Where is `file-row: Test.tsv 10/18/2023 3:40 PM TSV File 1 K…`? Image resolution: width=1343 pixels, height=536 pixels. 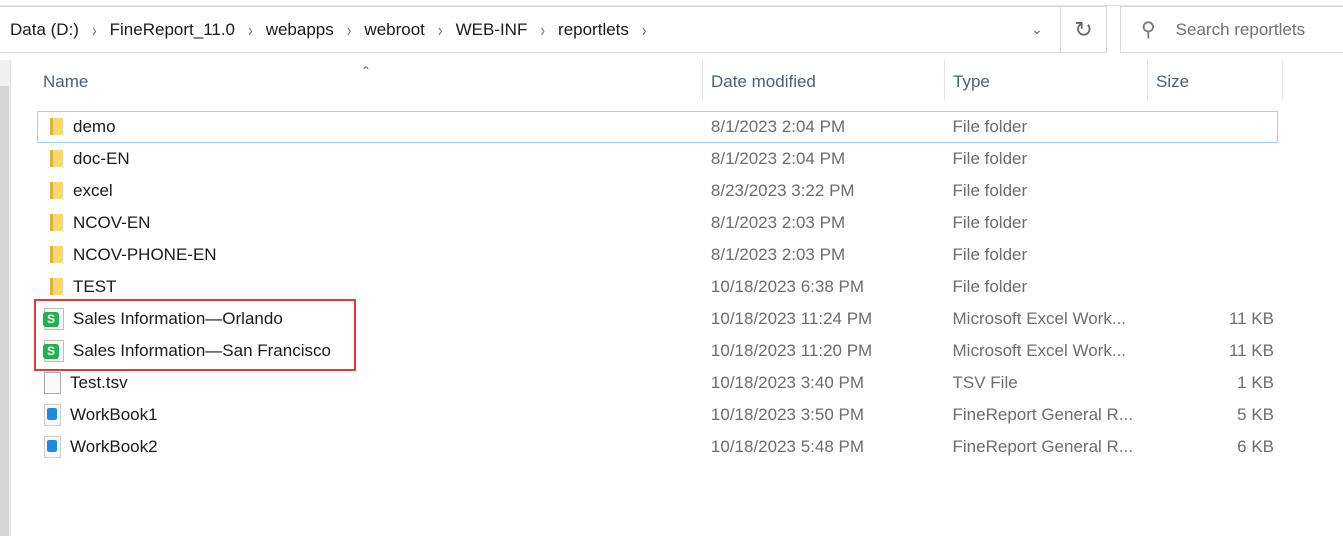 file-row: Test.tsv 10/18/2023 3:40 PM TSV File 1 K… is located at coordinates (657, 383).